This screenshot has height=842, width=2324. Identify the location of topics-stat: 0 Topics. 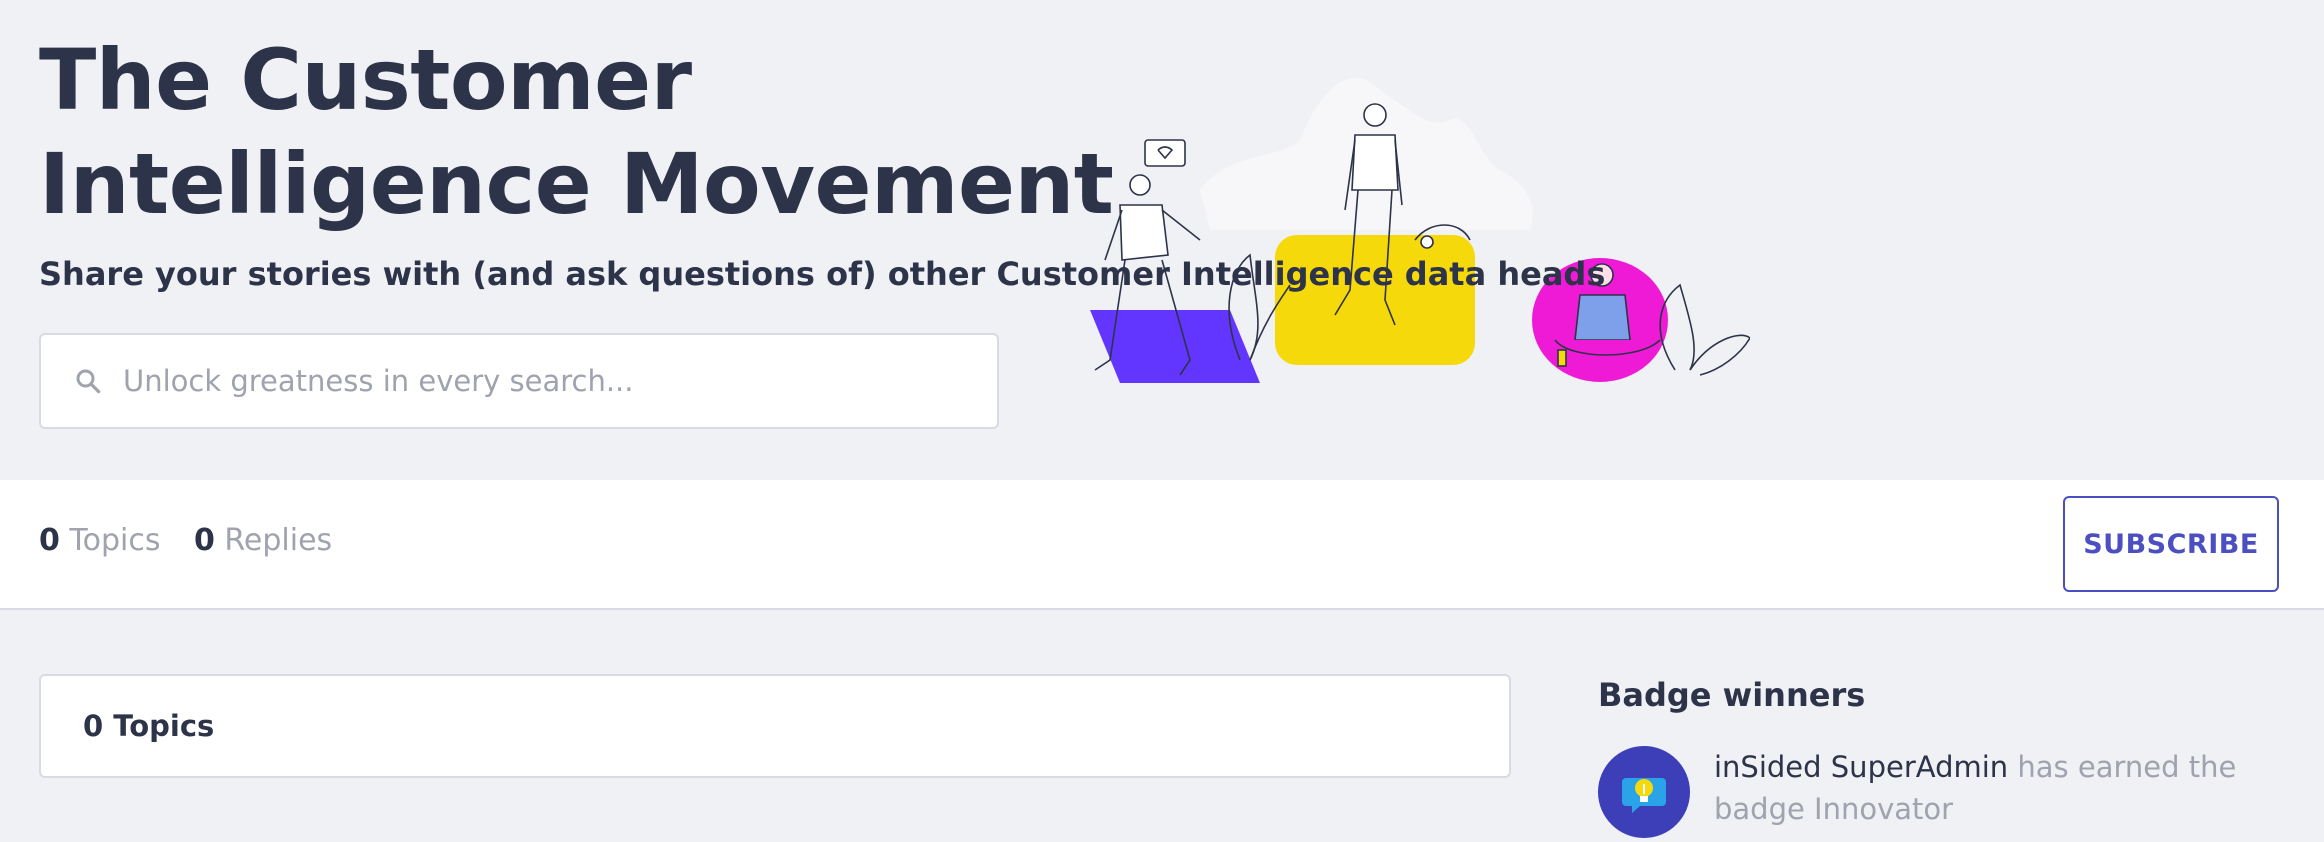
(100, 540).